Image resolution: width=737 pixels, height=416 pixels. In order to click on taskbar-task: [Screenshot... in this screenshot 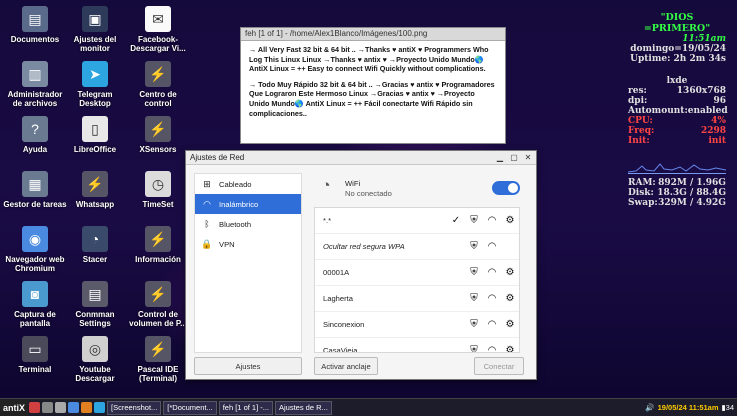, I will do `click(134, 407)`.